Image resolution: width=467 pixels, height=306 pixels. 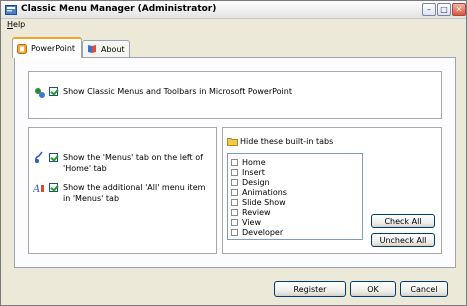 I want to click on classic-menus-icon, so click(x=40, y=93).